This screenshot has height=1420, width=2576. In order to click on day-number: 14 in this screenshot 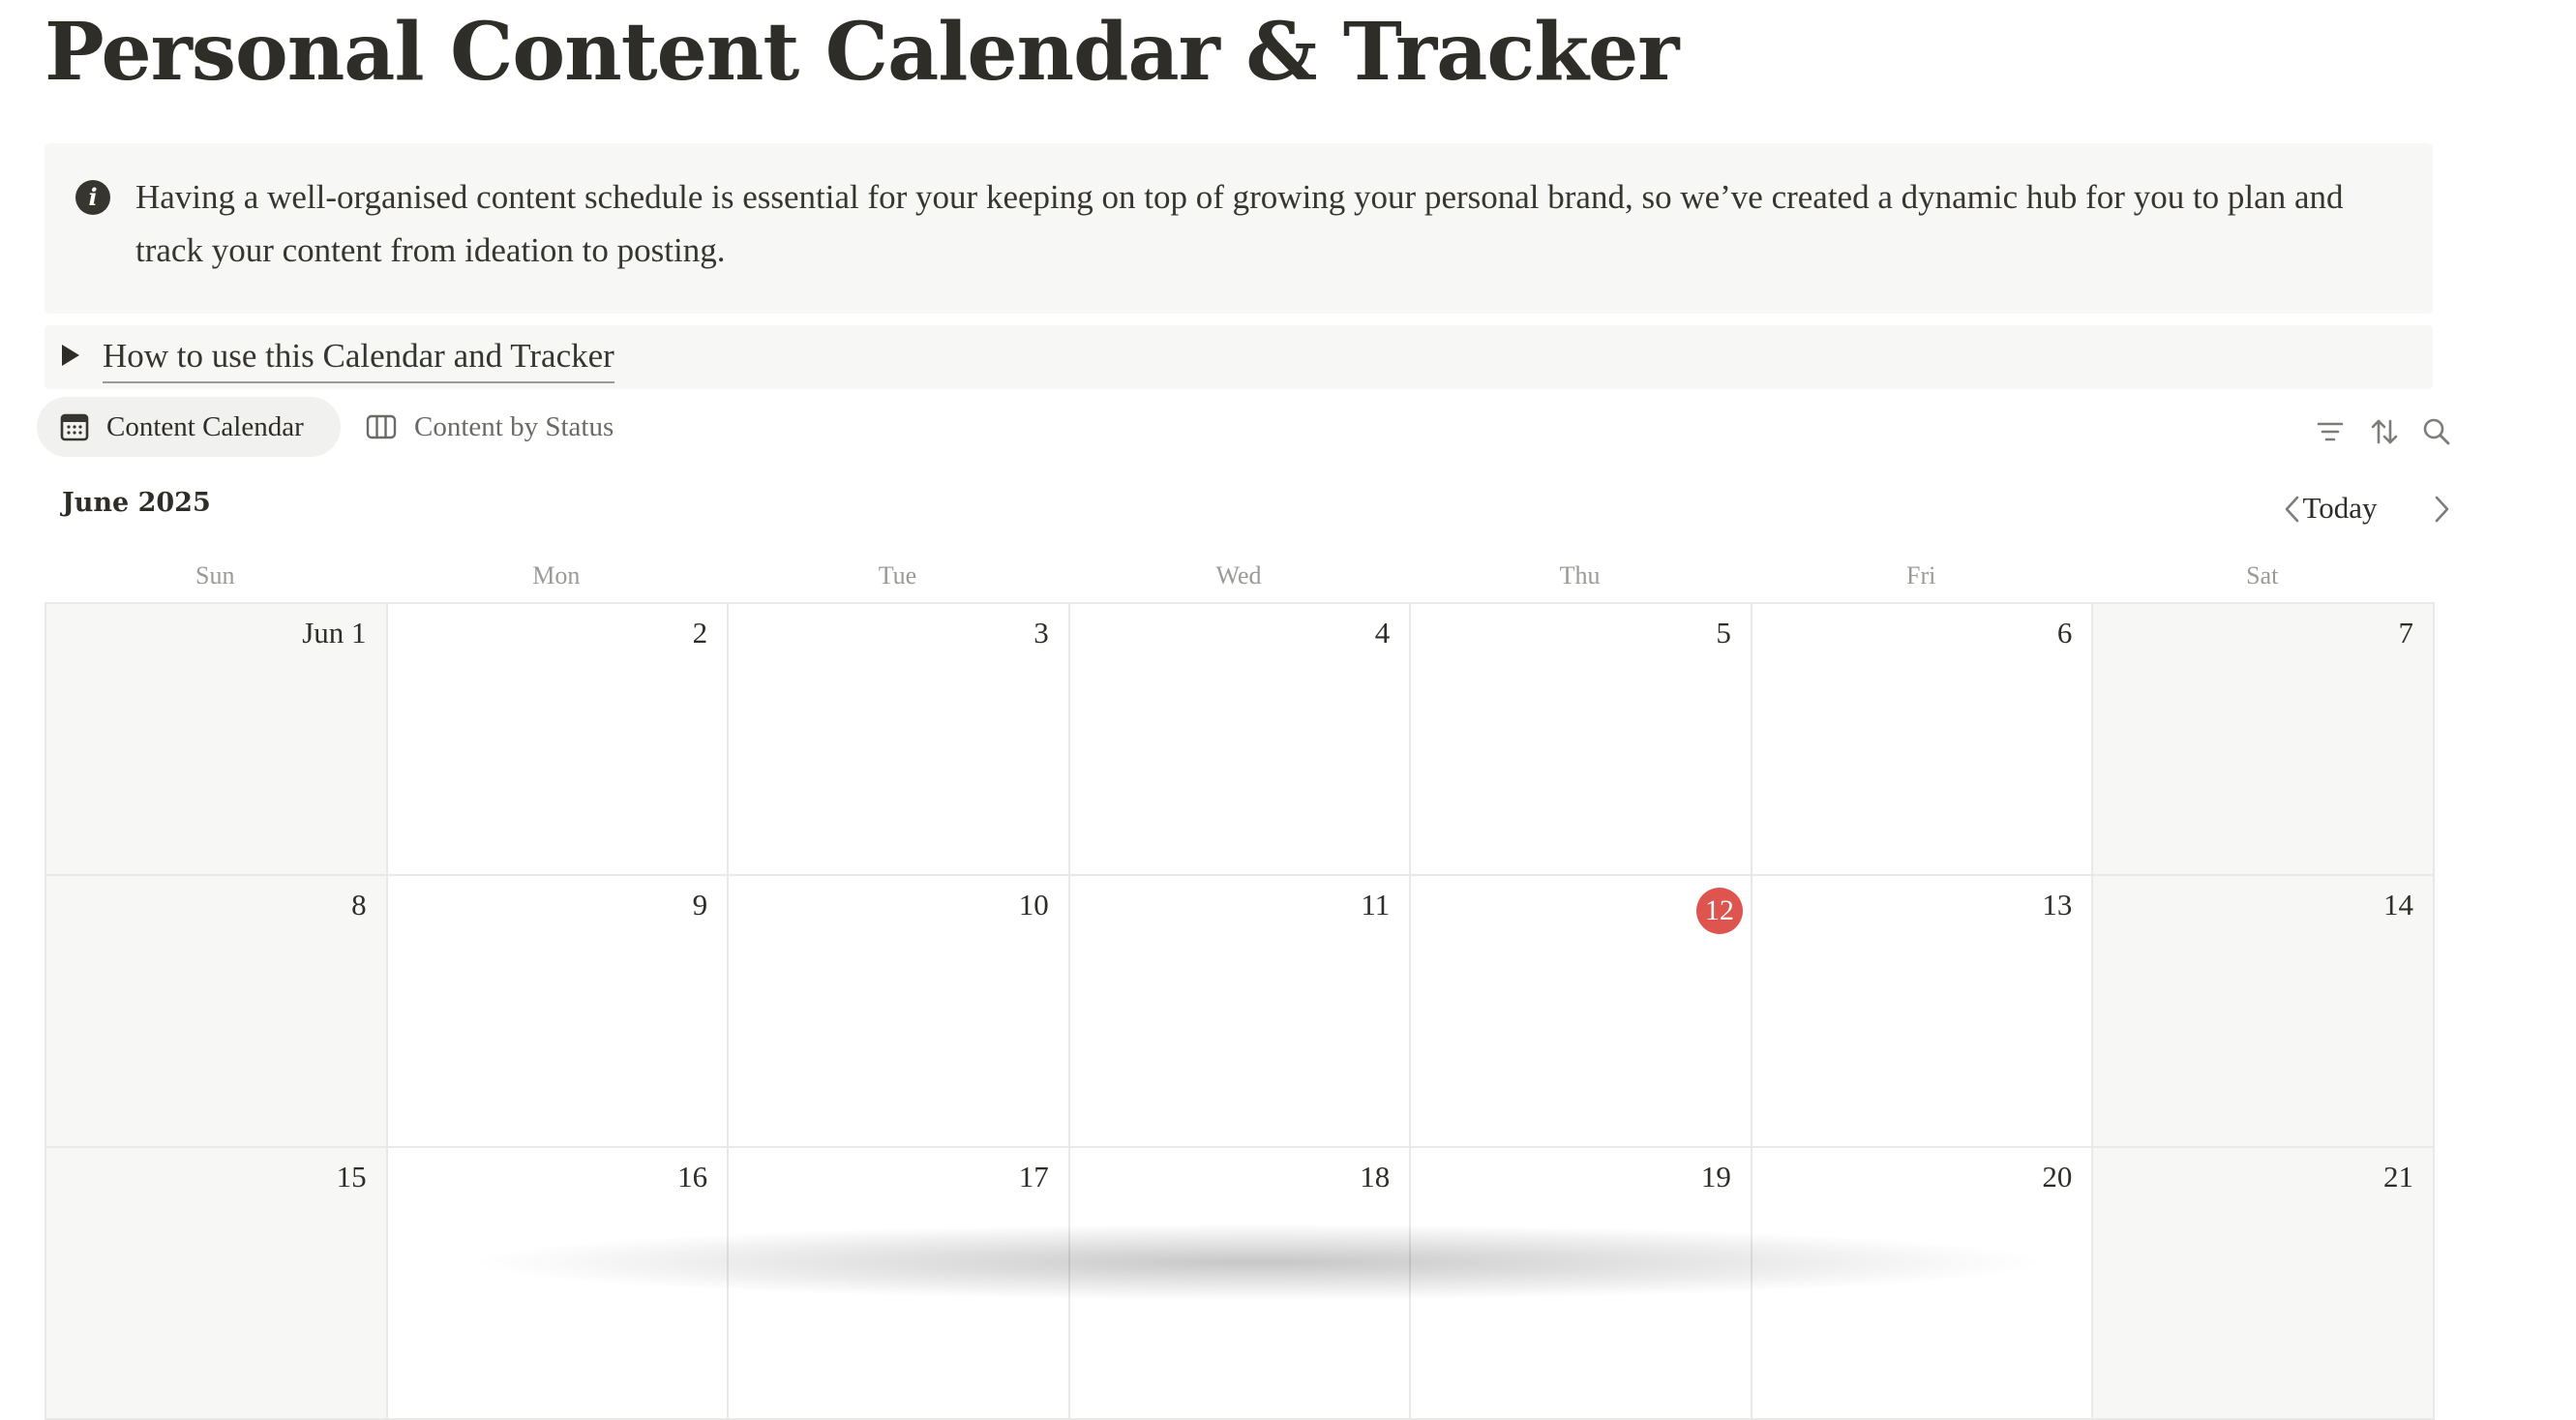, I will do `click(2398, 905)`.